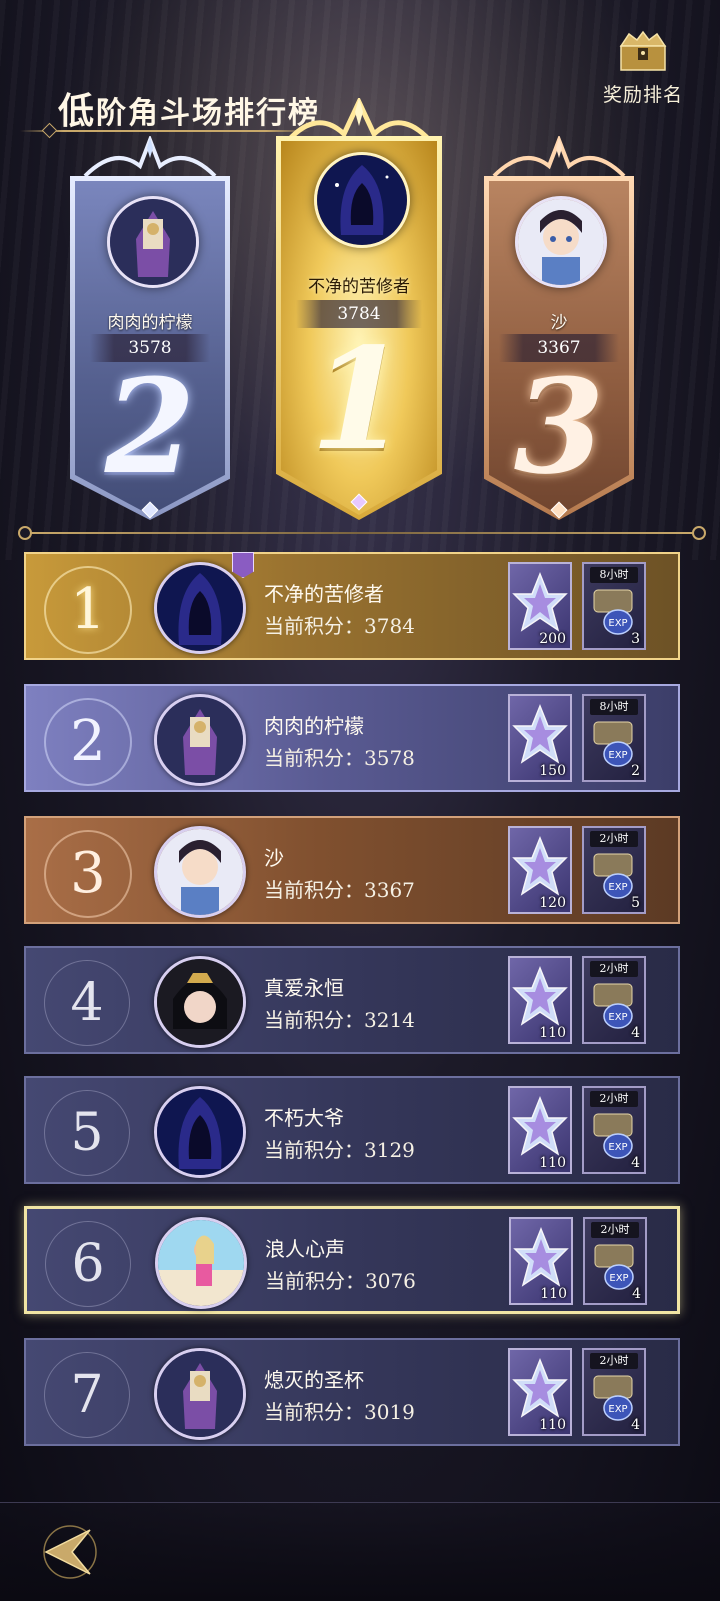 Image resolution: width=720 pixels, height=1601 pixels. I want to click on podium-second: 肉肉的柠檬 3578 2, so click(150, 328).